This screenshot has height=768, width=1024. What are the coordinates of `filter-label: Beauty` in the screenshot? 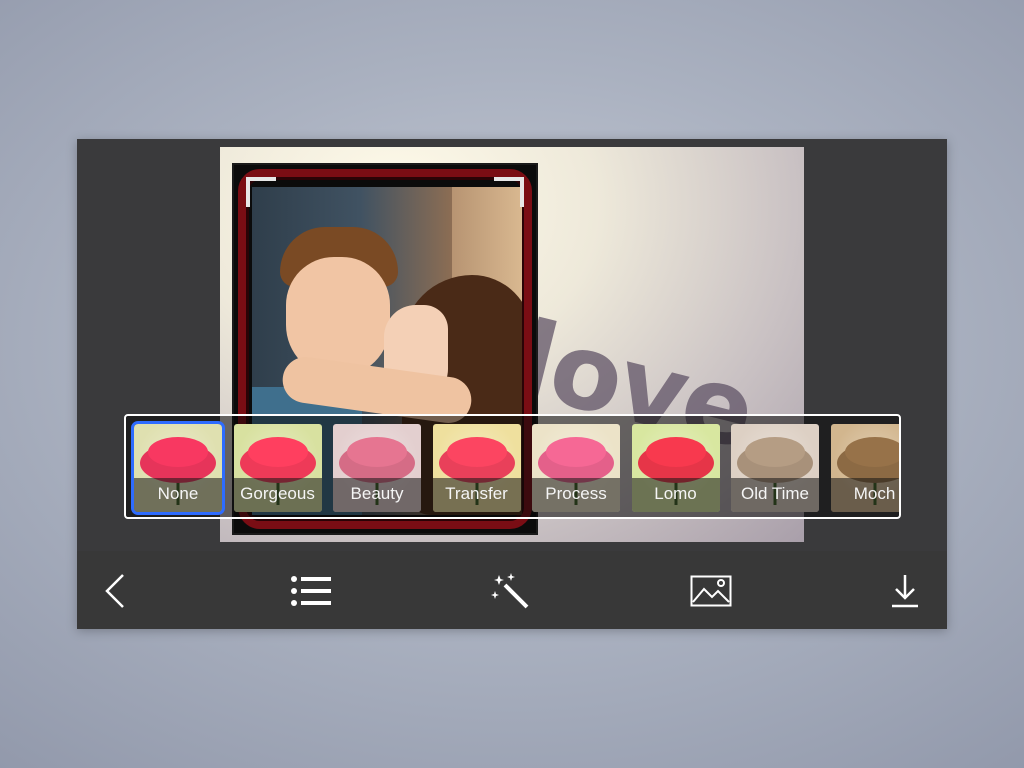 It's located at (377, 495).